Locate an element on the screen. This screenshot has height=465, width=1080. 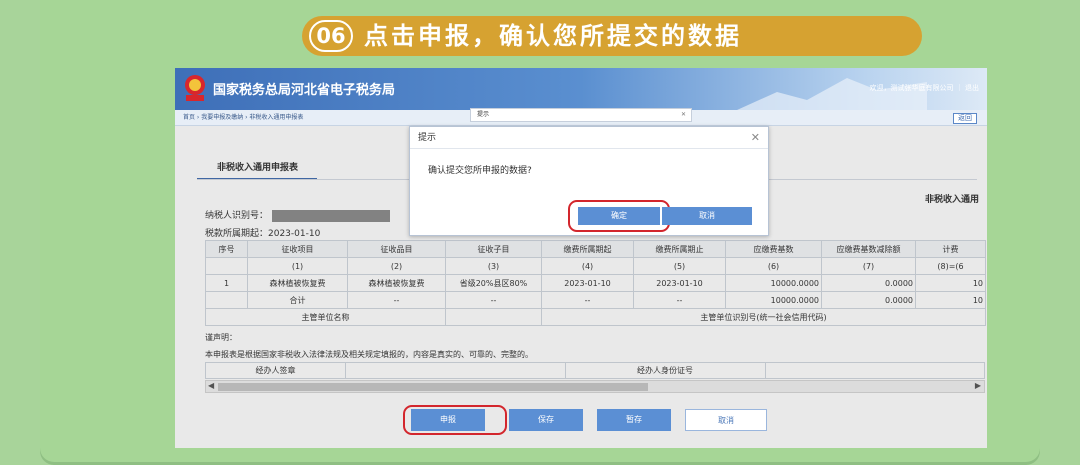
dialog-cancel-button: 取消 is located at coordinates (707, 216).